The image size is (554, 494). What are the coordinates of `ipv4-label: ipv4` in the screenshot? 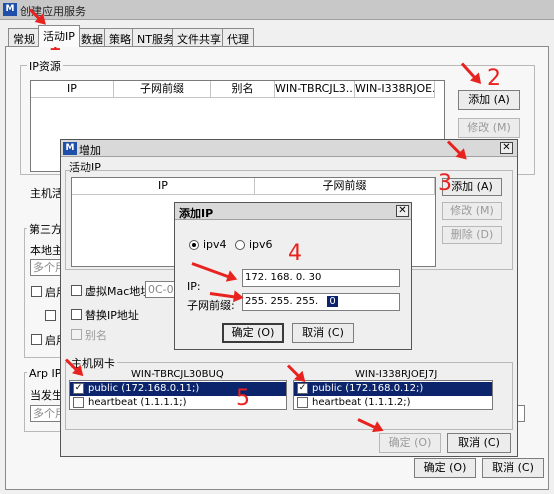 It's located at (215, 244).